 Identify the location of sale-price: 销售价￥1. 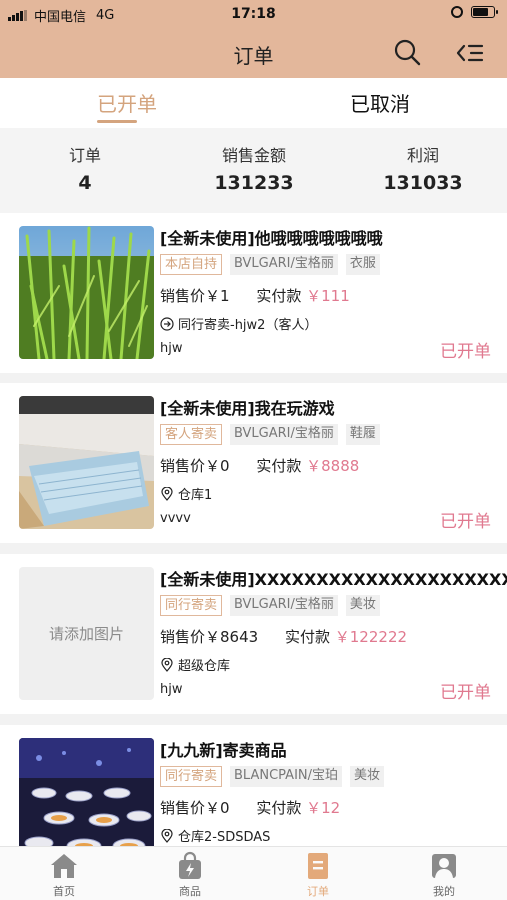
(195, 296).